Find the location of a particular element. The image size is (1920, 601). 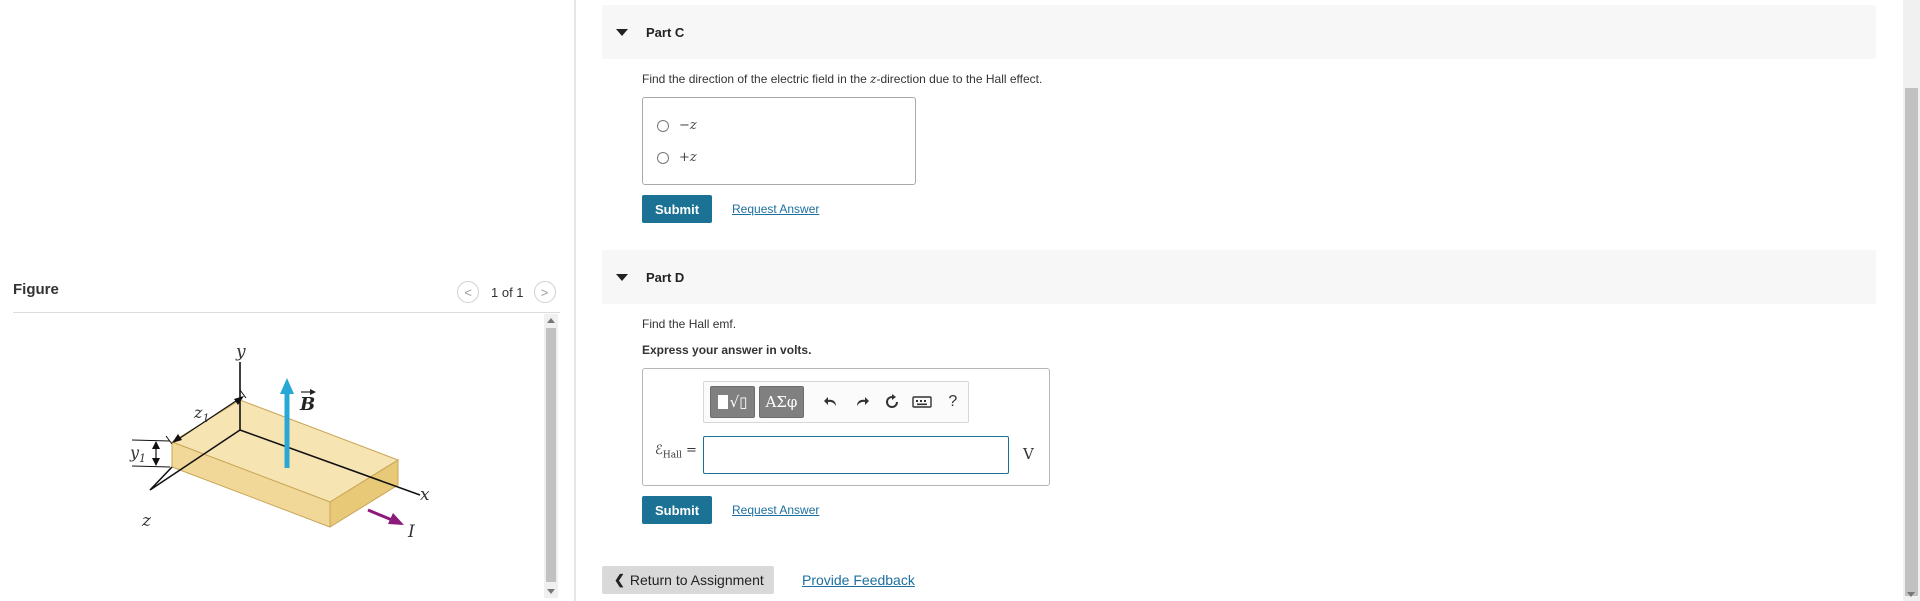

choice-minus-z: −z is located at coordinates (677, 125).